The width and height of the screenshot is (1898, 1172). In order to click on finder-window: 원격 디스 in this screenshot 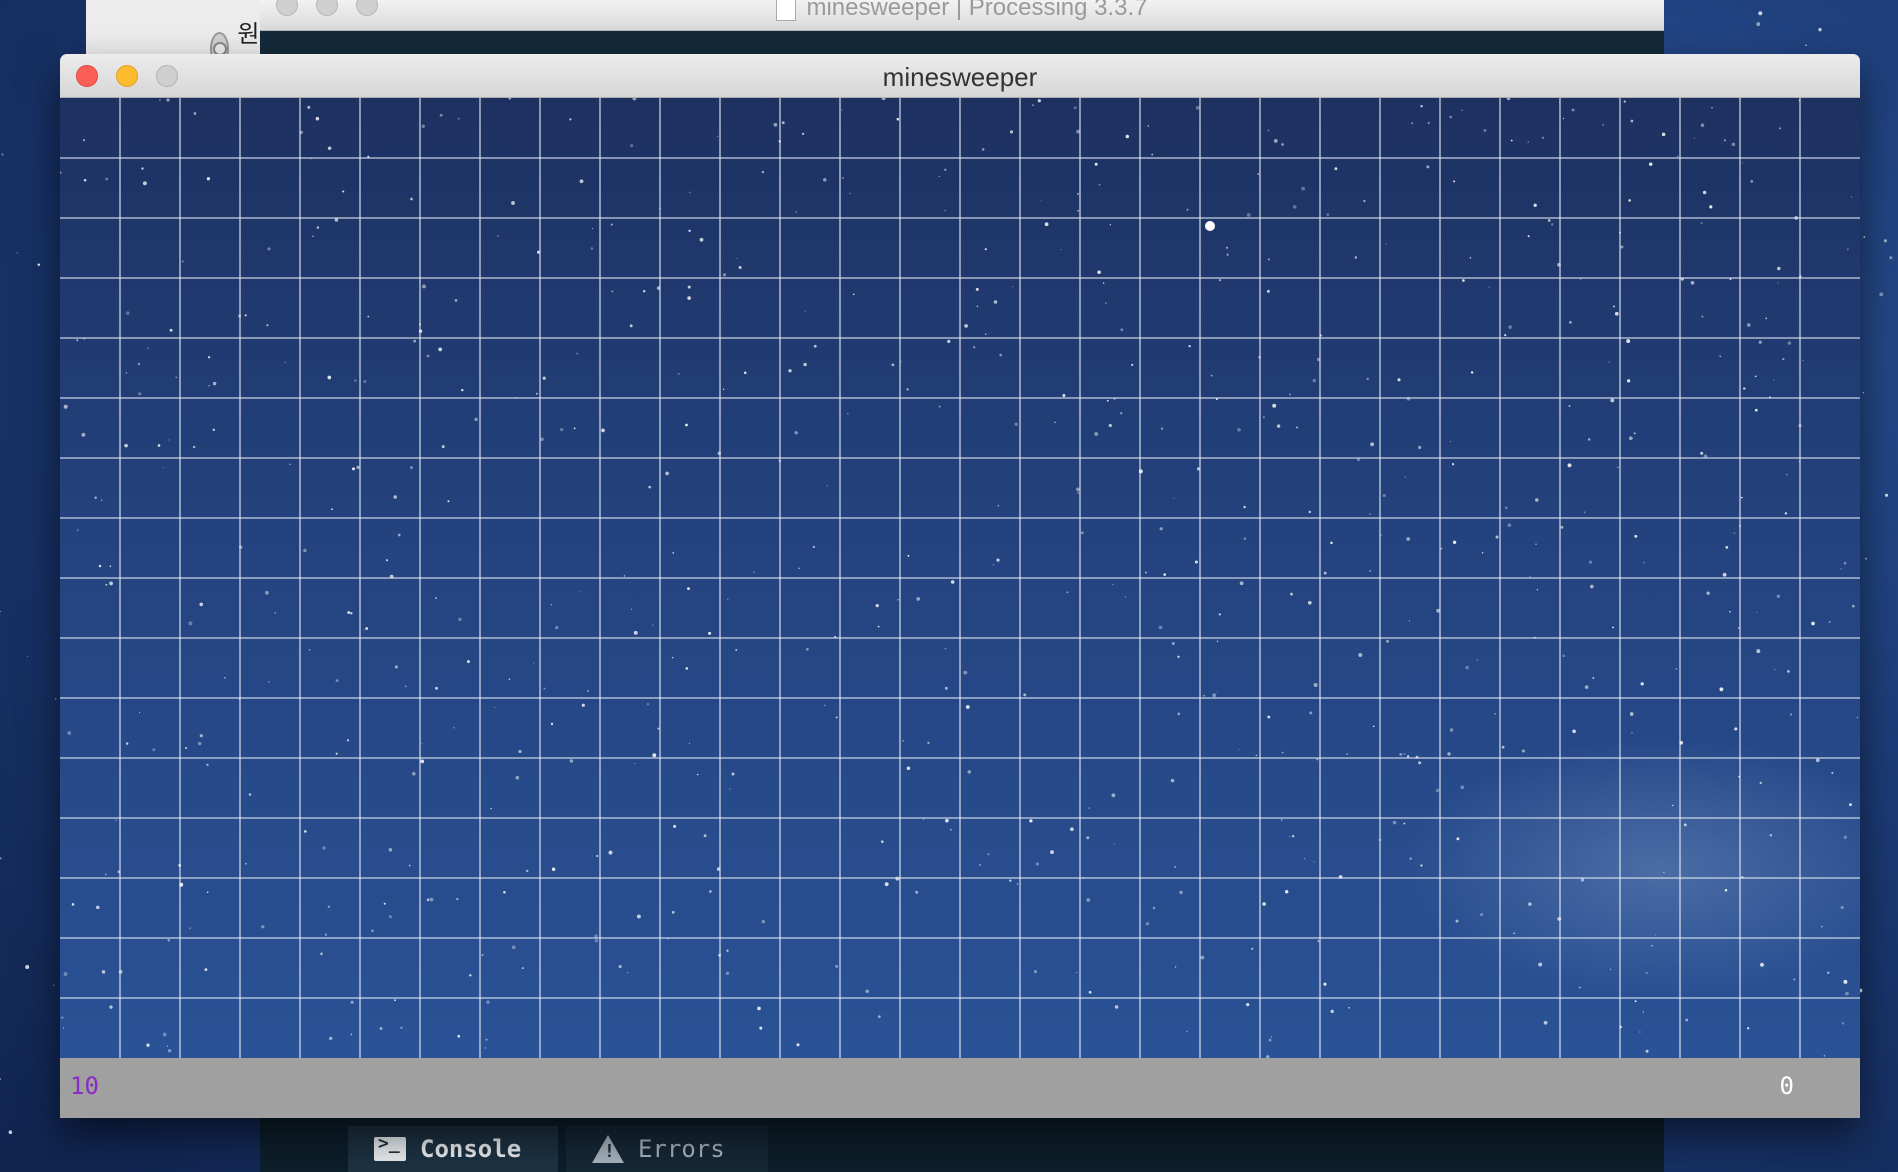, I will do `click(186, 41)`.